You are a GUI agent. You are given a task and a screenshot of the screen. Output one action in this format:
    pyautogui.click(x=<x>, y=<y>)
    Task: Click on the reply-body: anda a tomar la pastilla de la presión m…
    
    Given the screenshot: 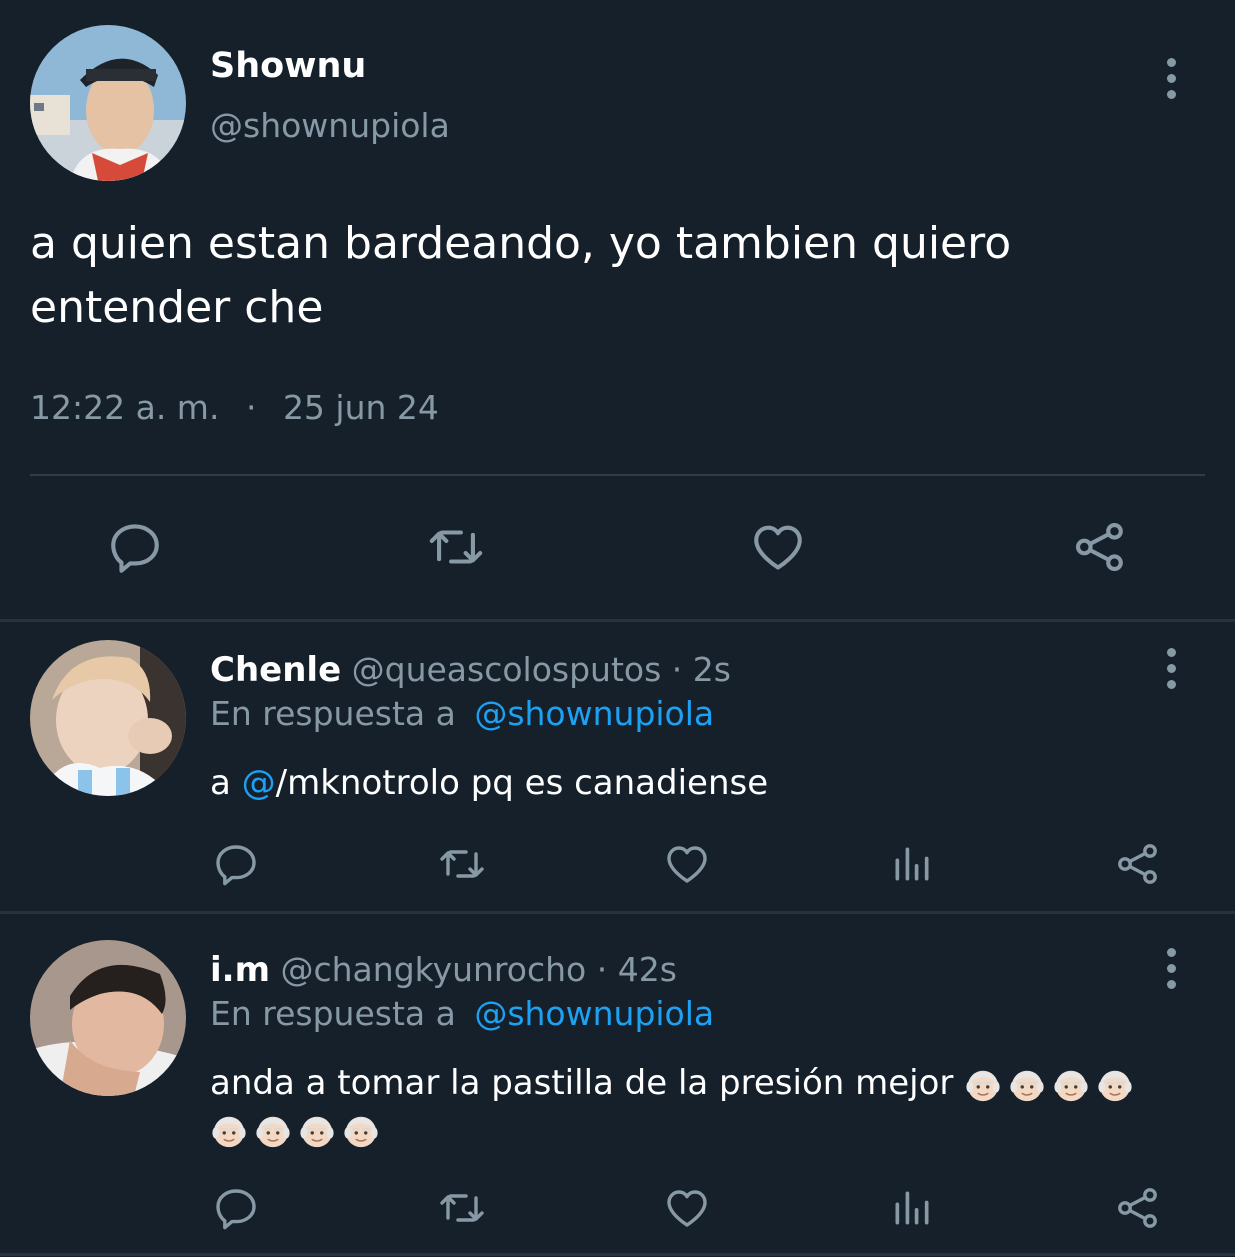 What is the action you would take?
    pyautogui.click(x=582, y=1083)
    